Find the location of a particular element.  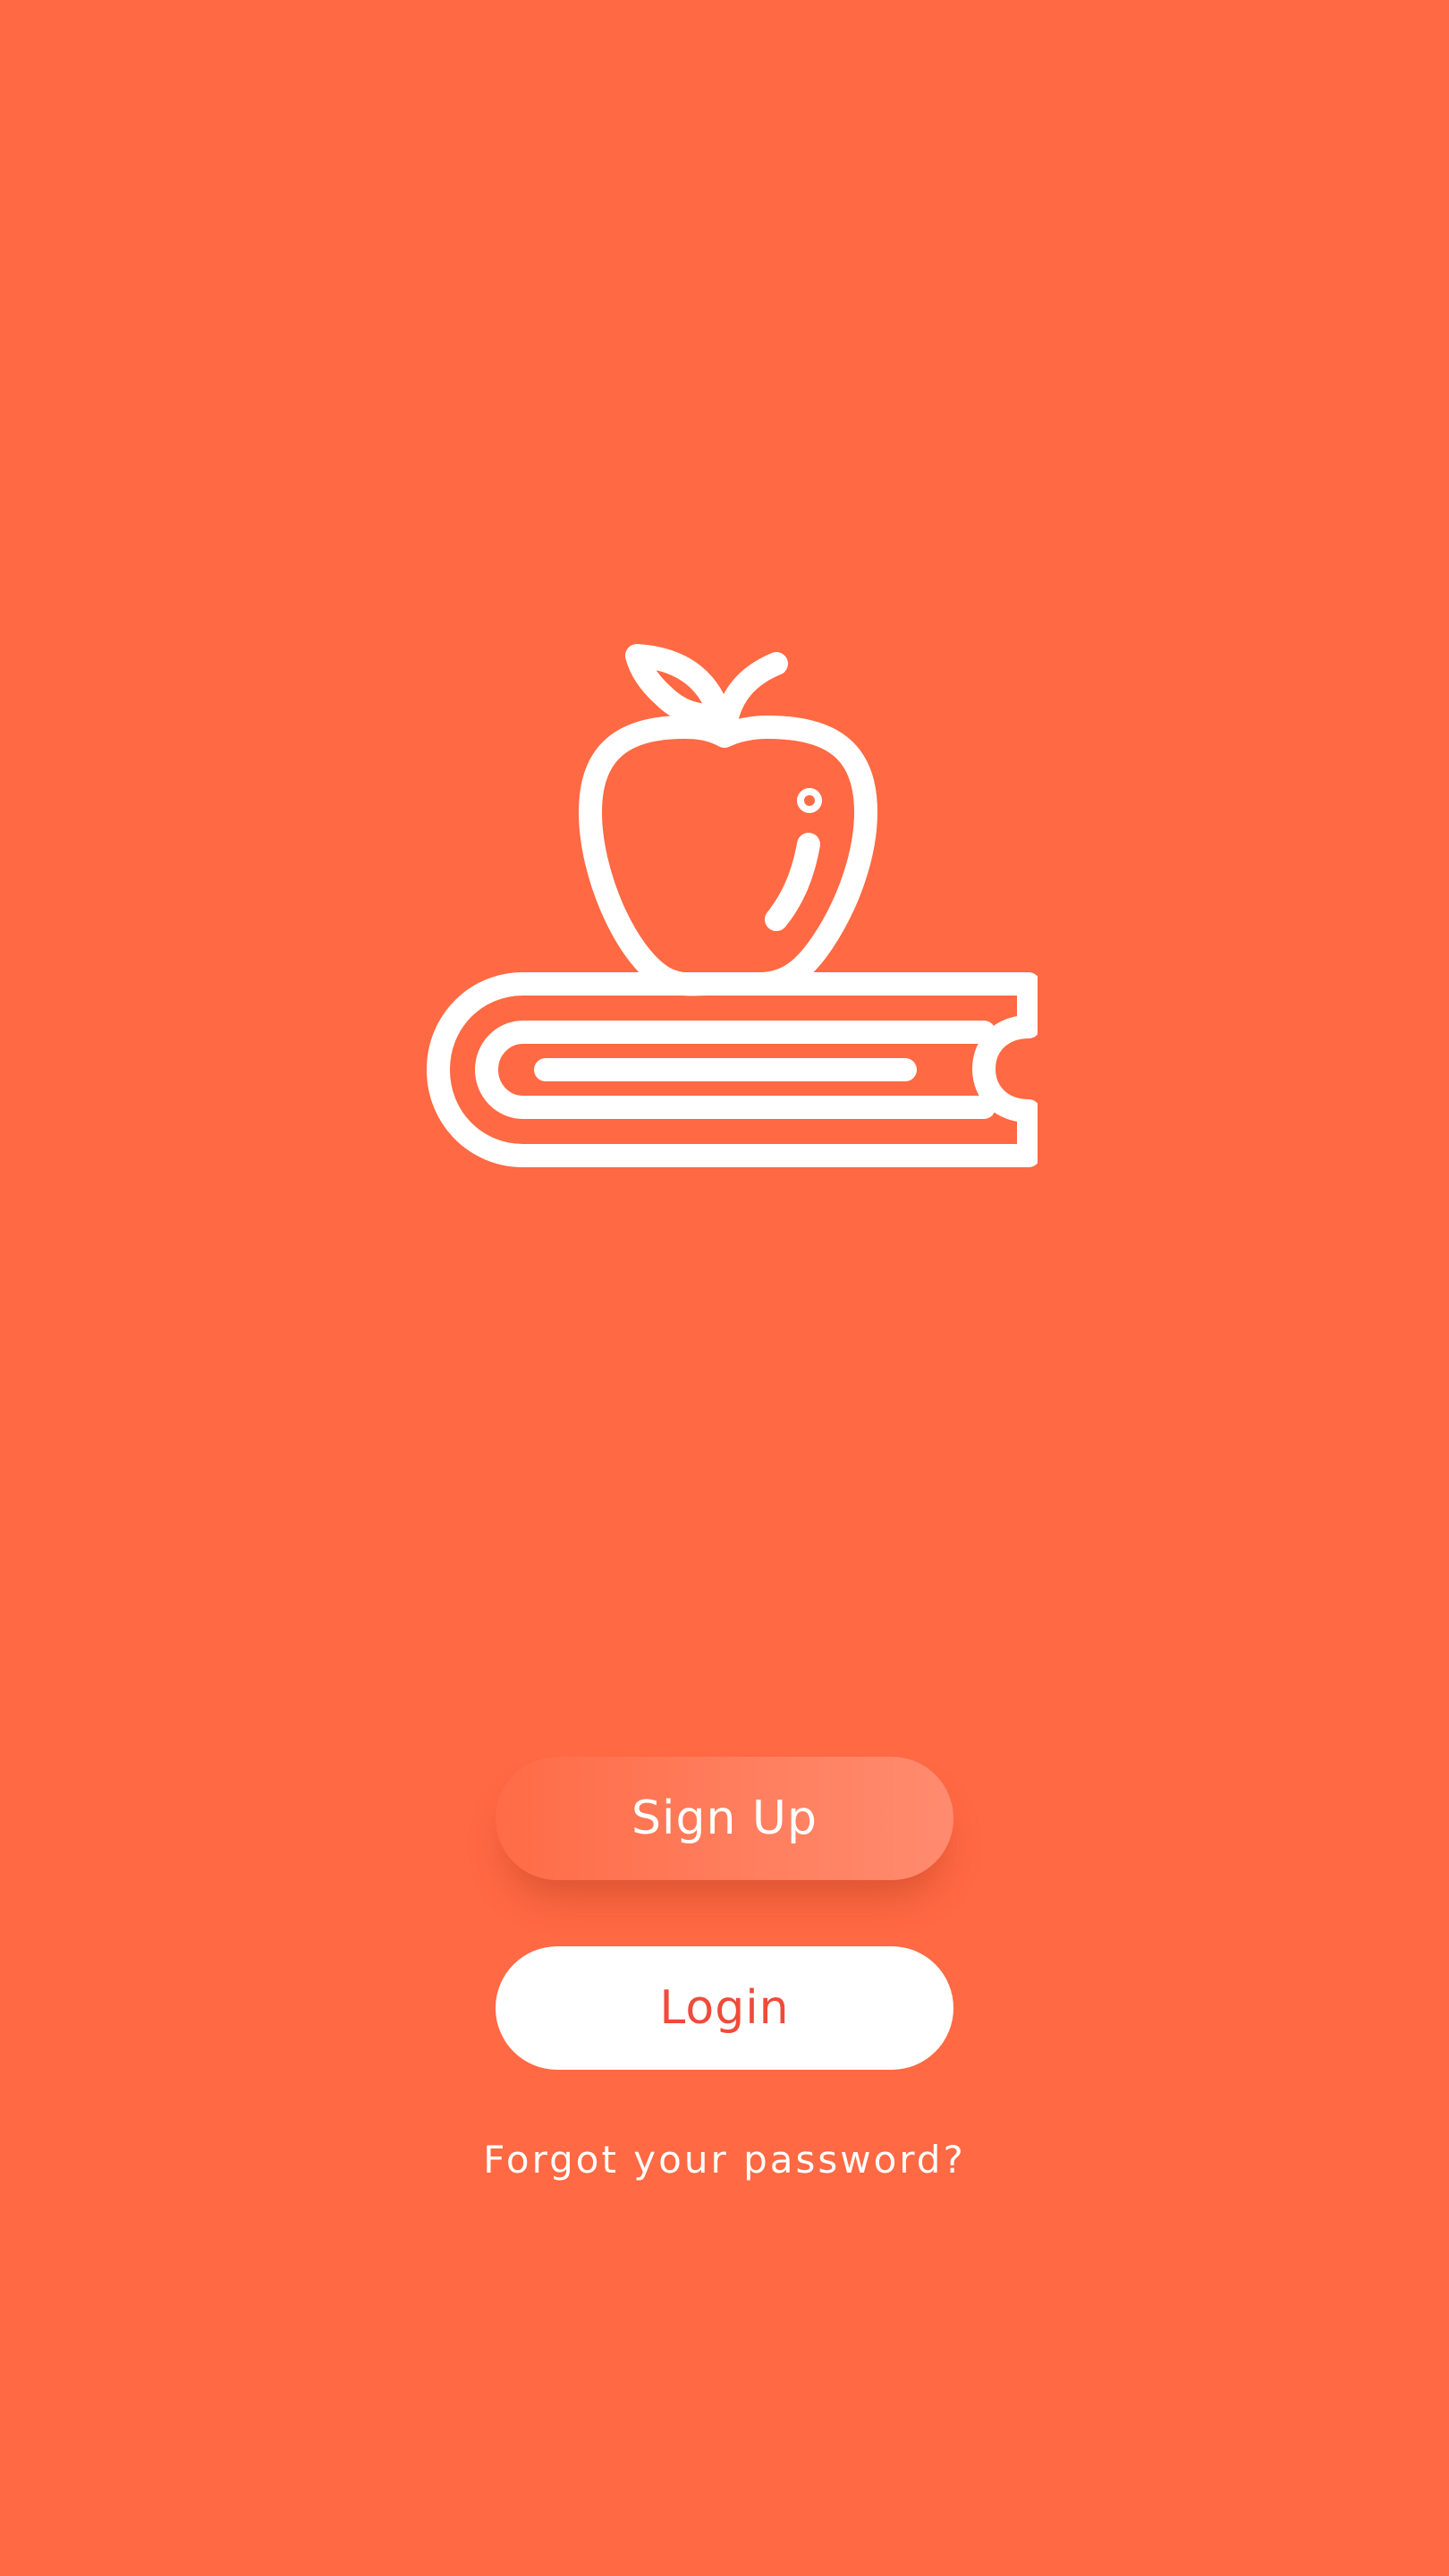

login-button: Login is located at coordinates (724, 2008).